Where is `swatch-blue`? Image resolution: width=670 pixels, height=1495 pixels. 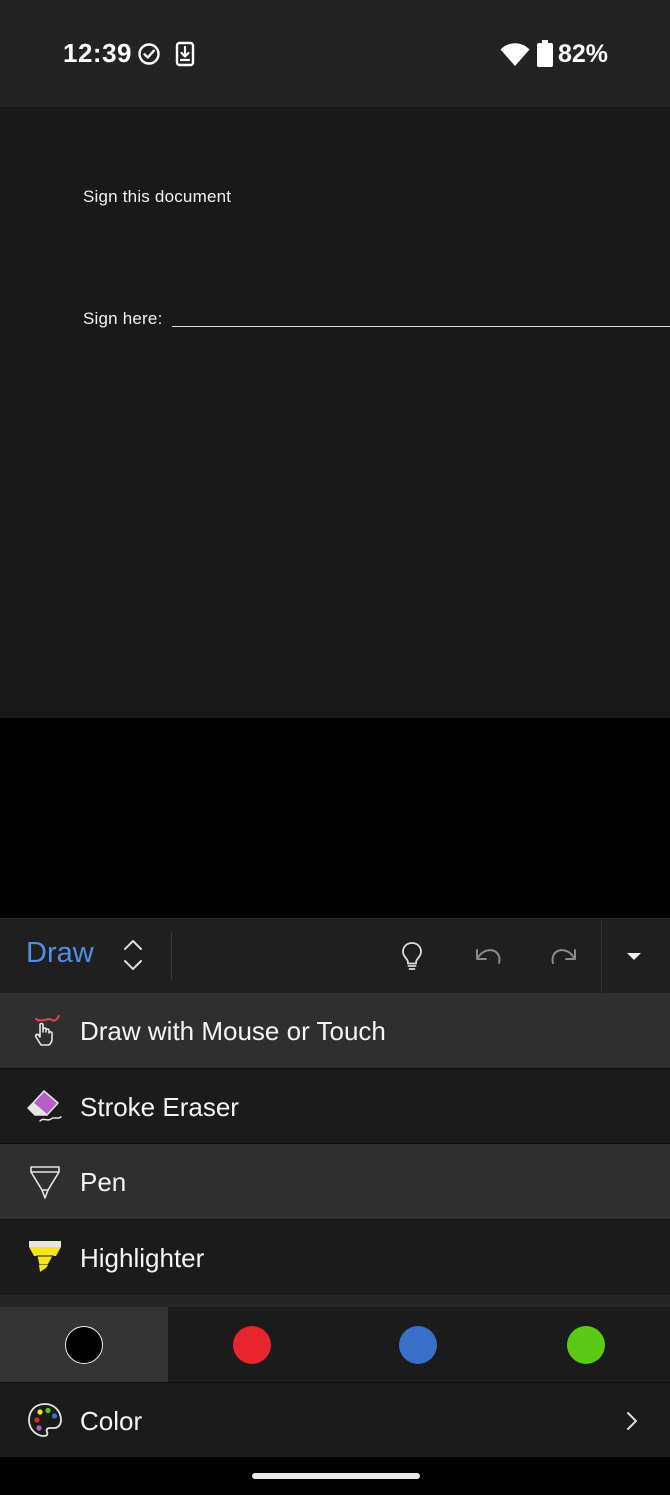
swatch-blue is located at coordinates (418, 1345).